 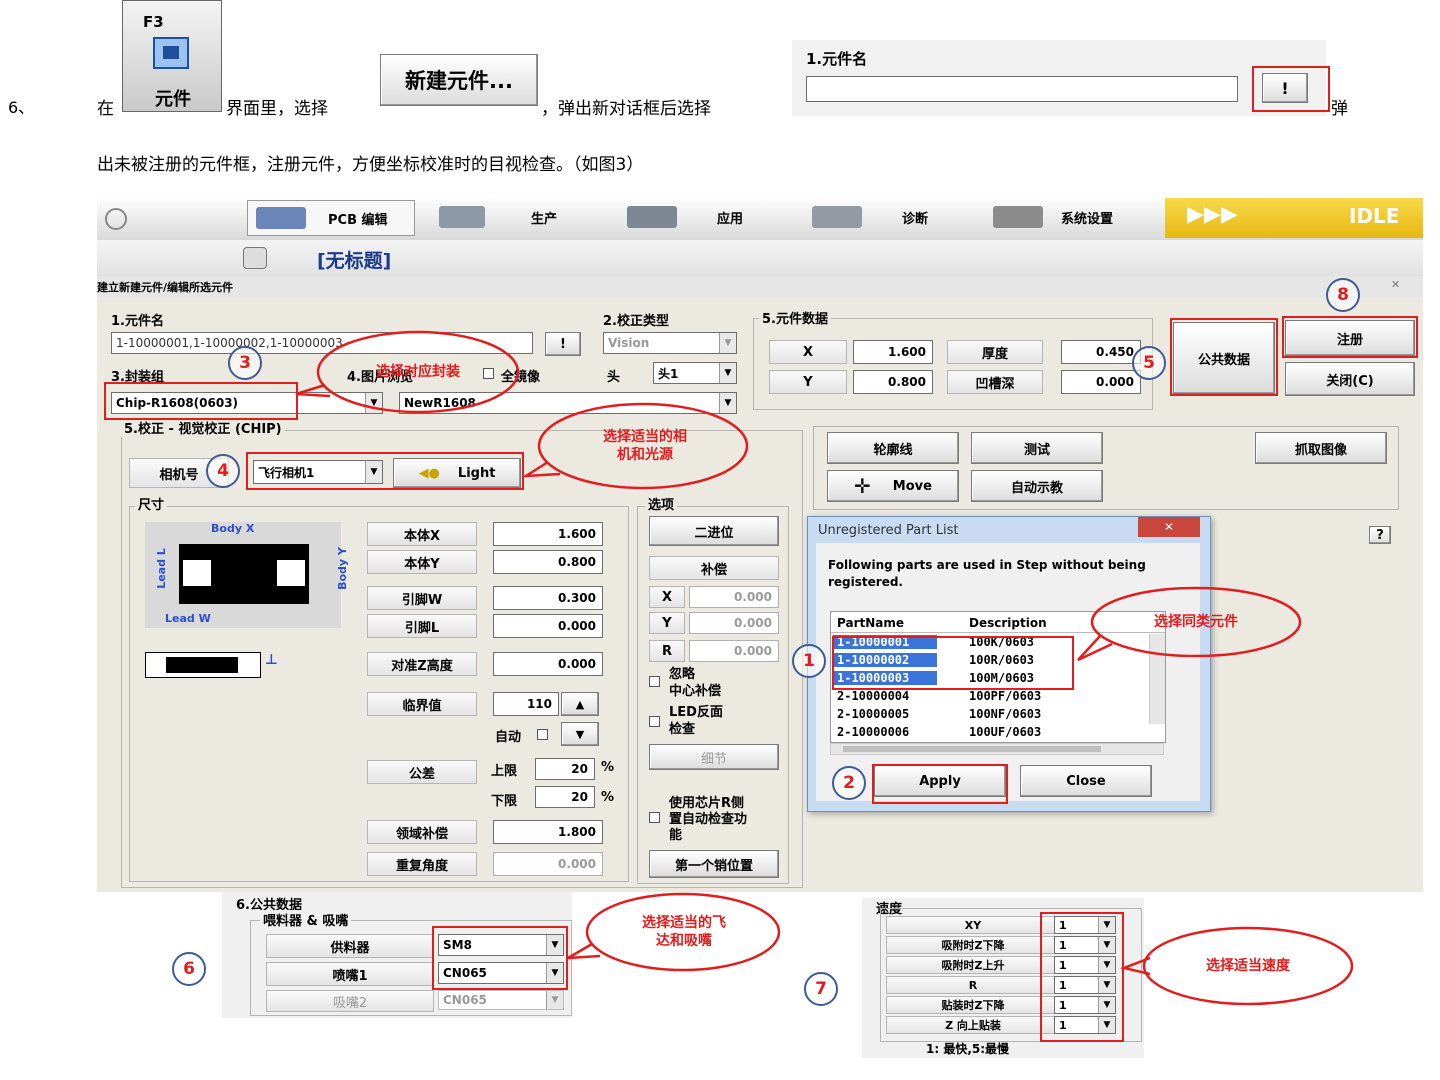 What do you see at coordinates (849, 783) in the screenshot?
I see `step-marker-2: 2` at bounding box center [849, 783].